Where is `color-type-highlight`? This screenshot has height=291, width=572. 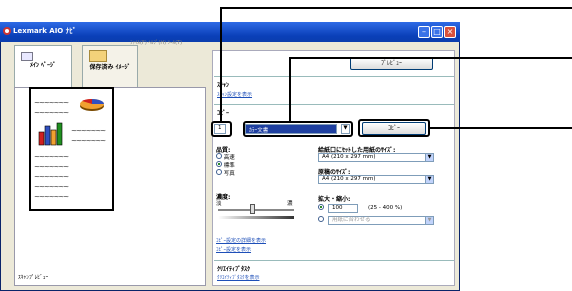 color-type-highlight is located at coordinates (298, 129).